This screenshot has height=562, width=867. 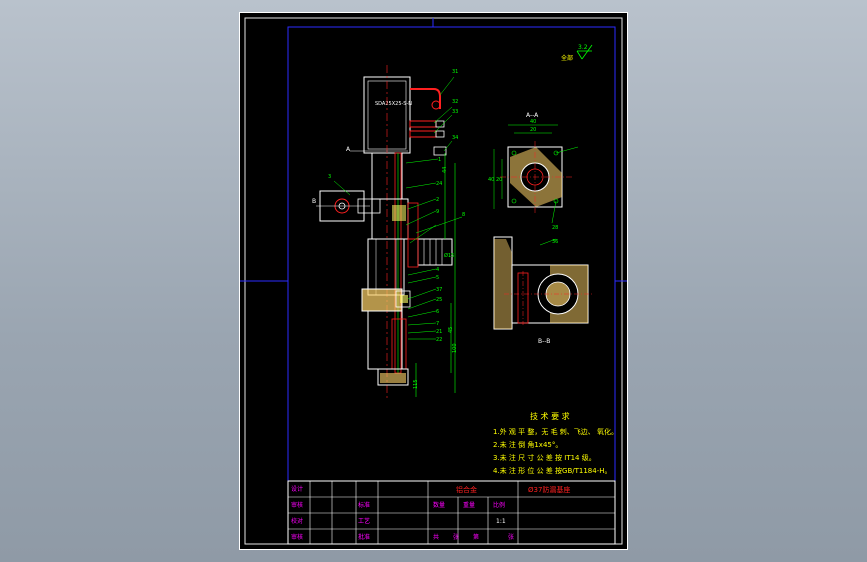 What do you see at coordinates (364, 537) in the screenshot?
I see `svg-text: 批准` at bounding box center [364, 537].